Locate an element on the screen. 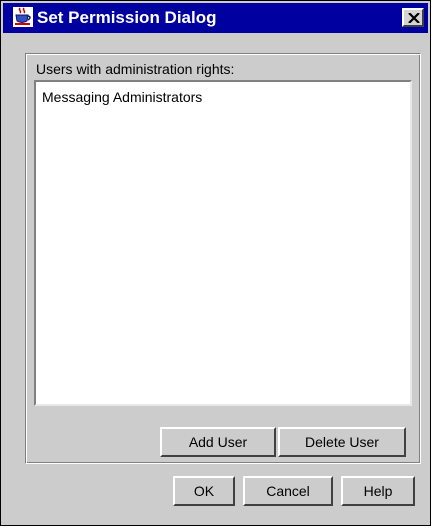 This screenshot has height=528, width=433. ok-button: OK is located at coordinates (204, 491).